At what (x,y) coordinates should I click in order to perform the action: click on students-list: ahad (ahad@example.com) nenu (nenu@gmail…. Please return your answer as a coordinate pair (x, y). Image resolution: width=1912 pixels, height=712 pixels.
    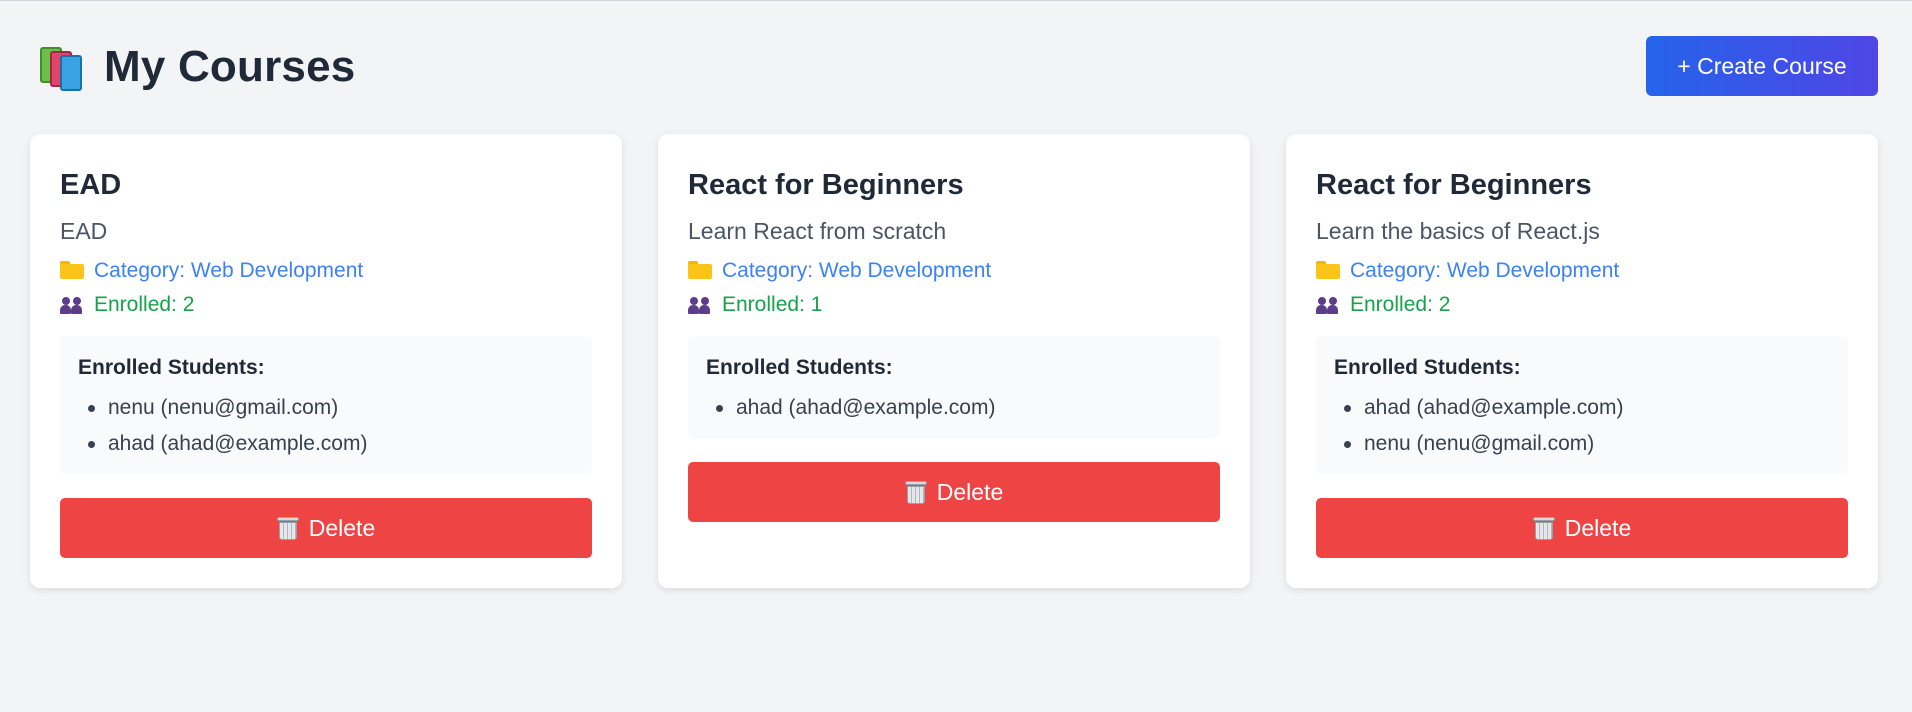
    Looking at the image, I should click on (1582, 426).